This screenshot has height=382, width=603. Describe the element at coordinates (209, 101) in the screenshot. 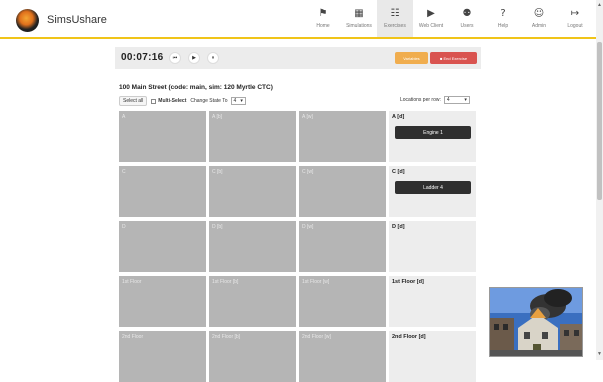

I see `change-state-label: Change State To` at that location.